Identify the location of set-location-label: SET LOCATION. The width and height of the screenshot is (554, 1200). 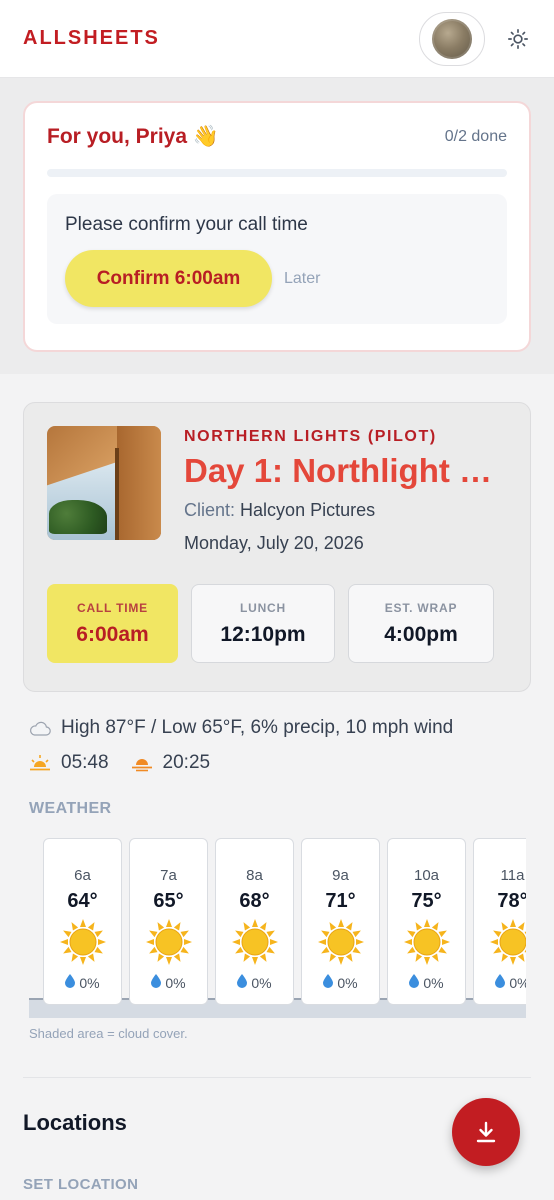
(277, 1184).